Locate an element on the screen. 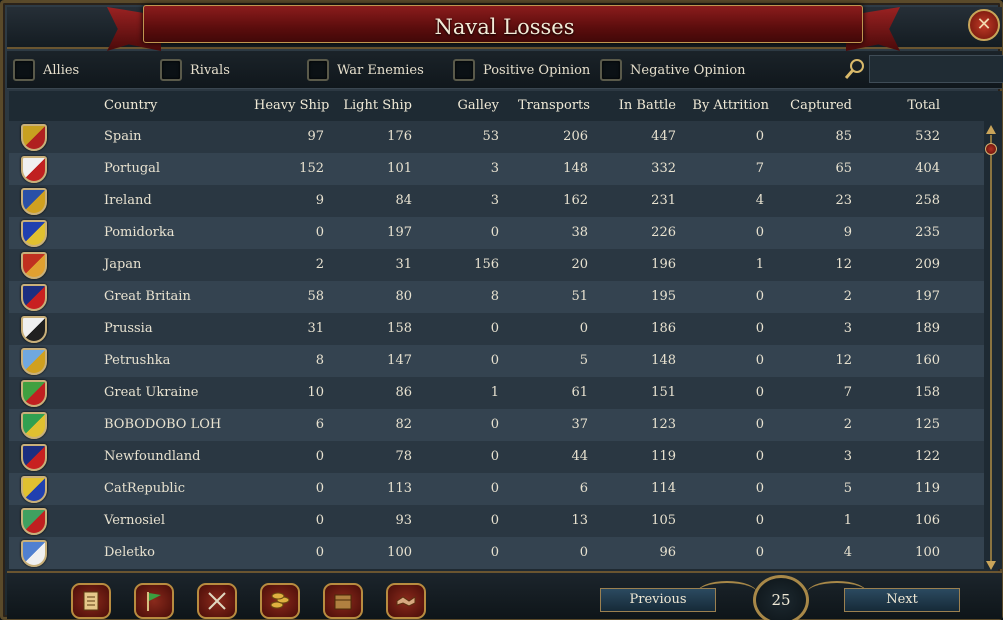 This screenshot has width=1003, height=620. column-header-heavy-ship: Heavy Ship is located at coordinates (291, 106).